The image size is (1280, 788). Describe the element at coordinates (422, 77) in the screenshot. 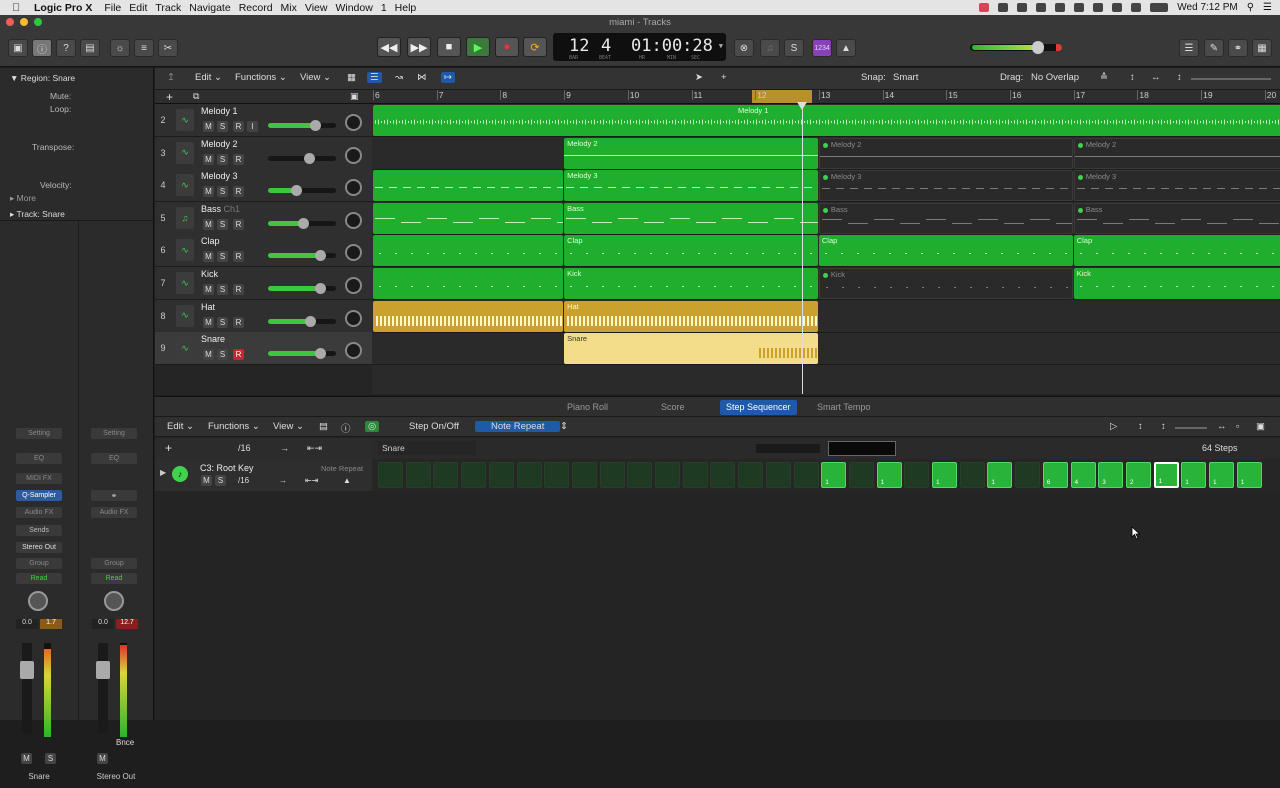

I see `flex-icon: ⋈` at that location.